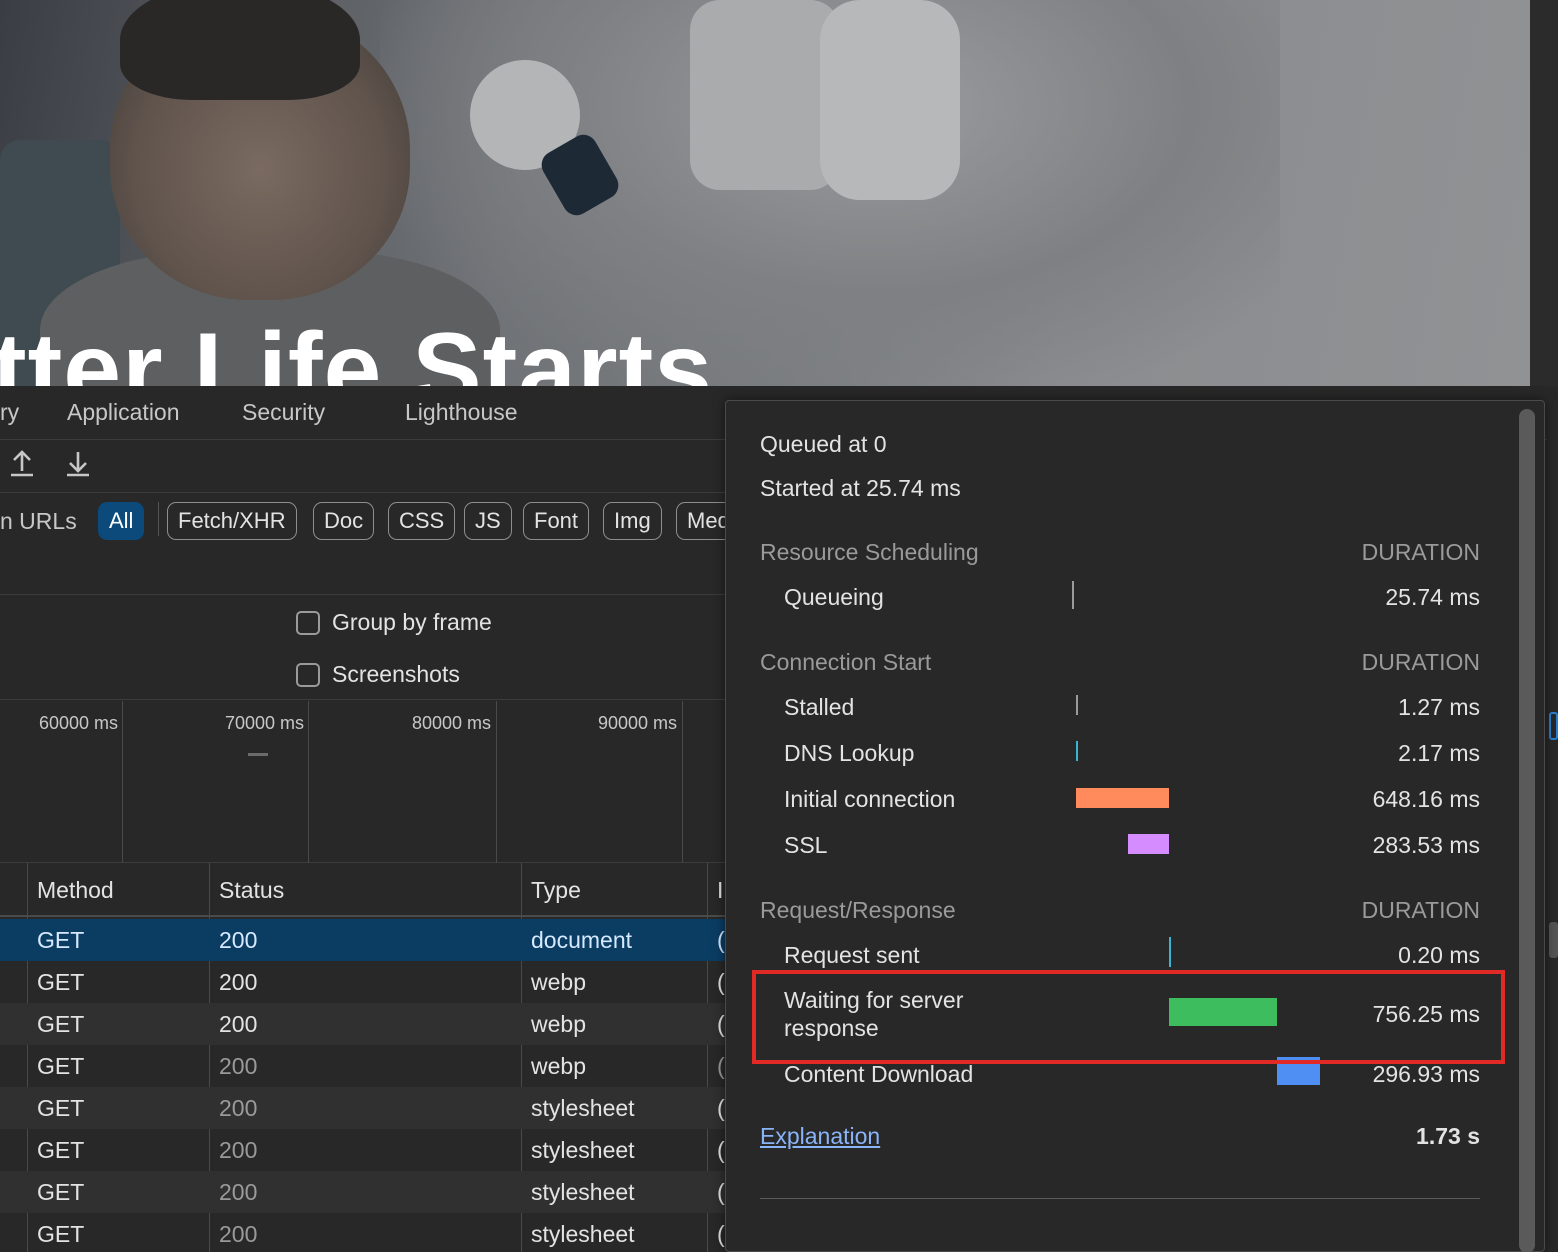  Describe the element at coordinates (632, 521) in the screenshot. I see `filter-chip-img: Img` at that location.